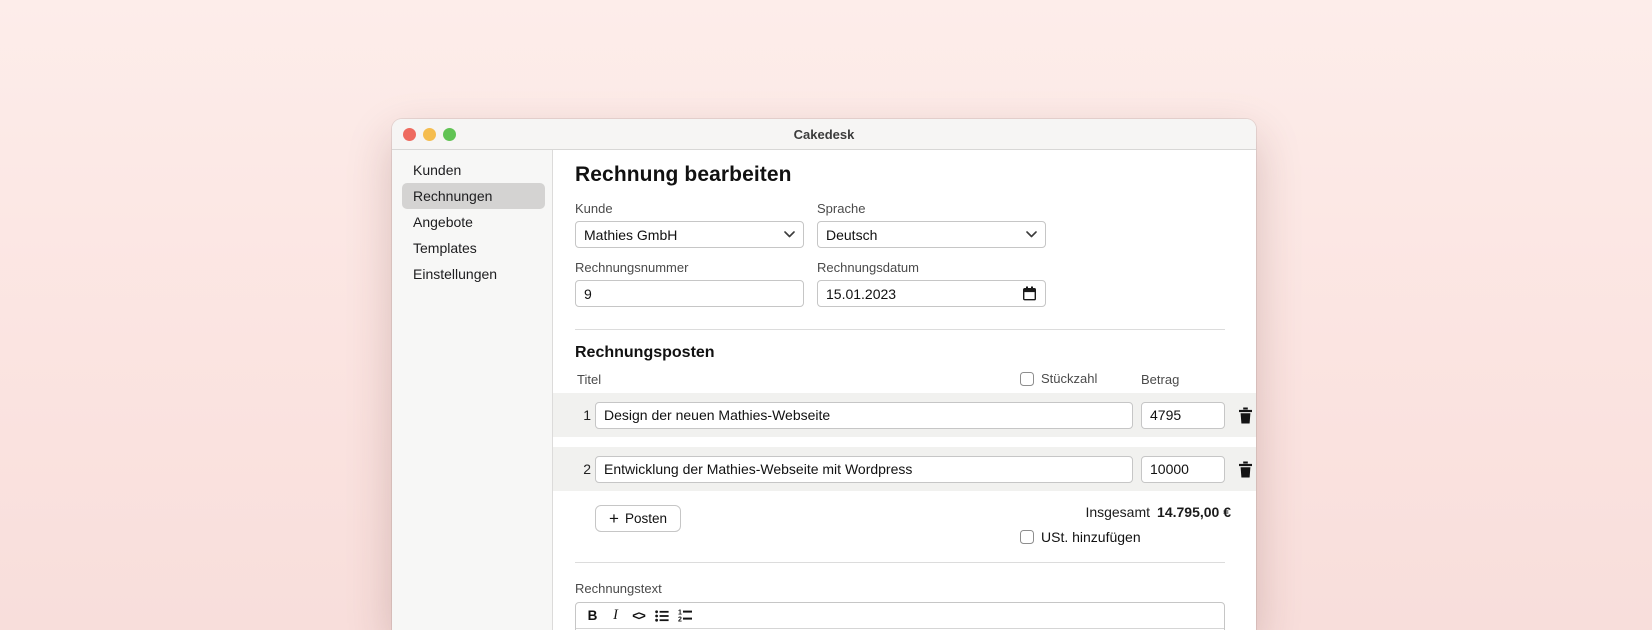 This screenshot has height=630, width=1652. I want to click on rechnungsposten-title: Rechnungsposten, so click(645, 352).